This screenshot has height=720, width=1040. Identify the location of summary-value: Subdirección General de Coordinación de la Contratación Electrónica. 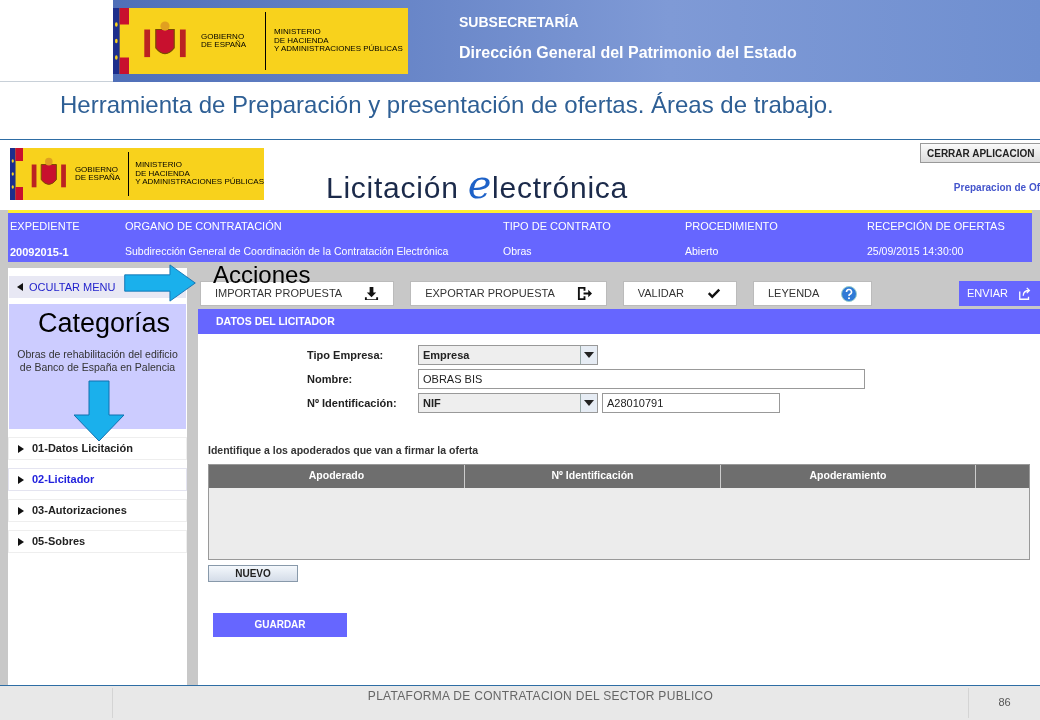
(287, 251).